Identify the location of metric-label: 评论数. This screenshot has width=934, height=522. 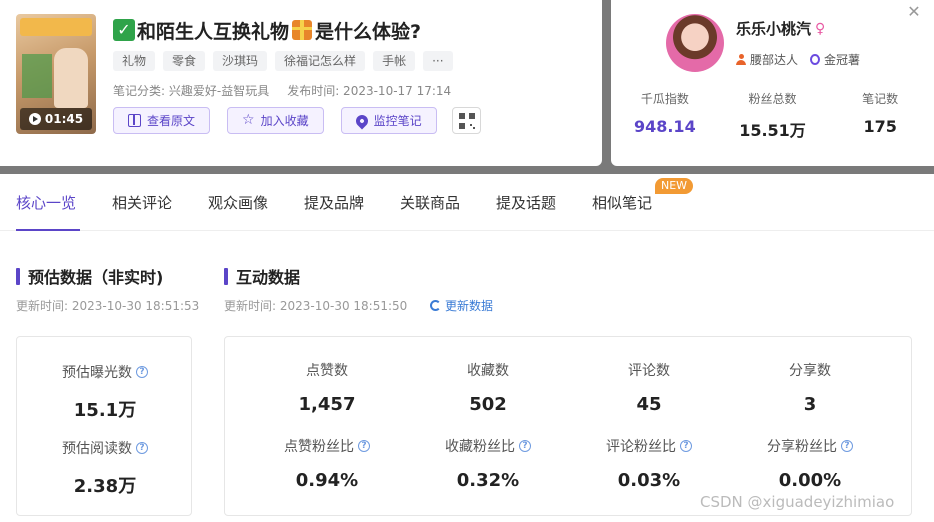
(649, 371).